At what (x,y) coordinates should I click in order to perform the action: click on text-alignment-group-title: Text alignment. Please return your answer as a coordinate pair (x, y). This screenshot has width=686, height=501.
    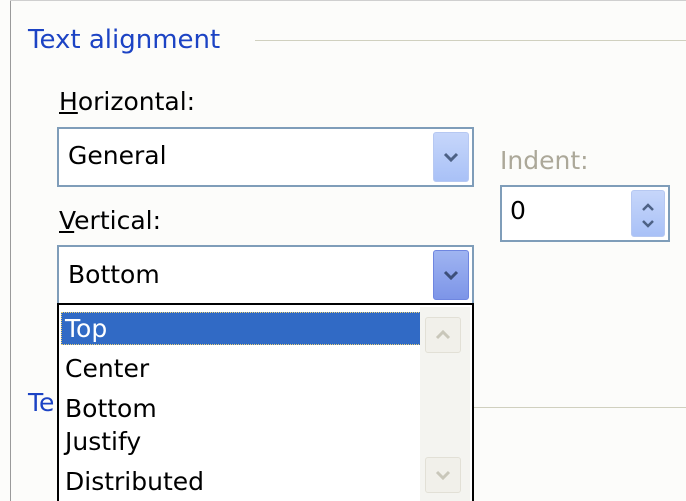
    Looking at the image, I should click on (127, 40).